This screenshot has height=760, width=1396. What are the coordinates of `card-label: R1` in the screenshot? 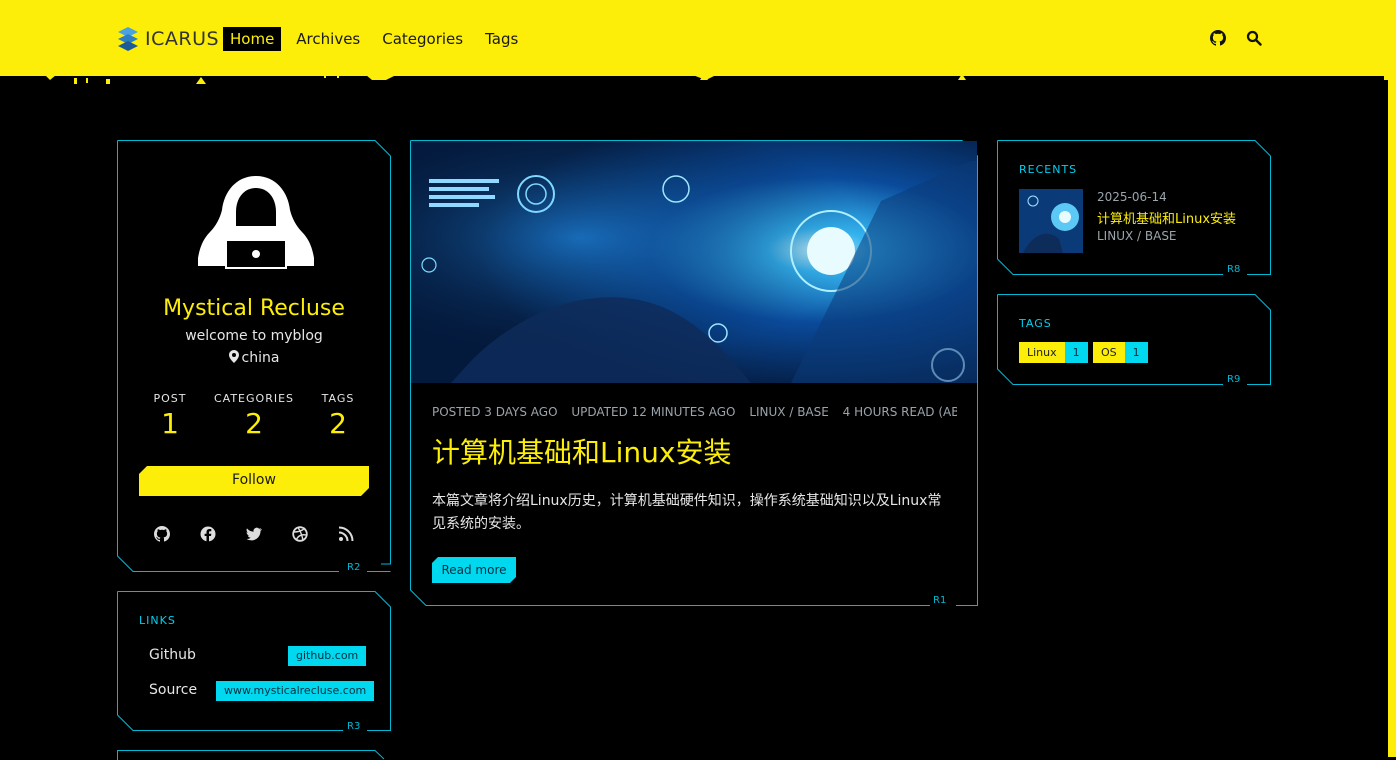 It's located at (940, 600).